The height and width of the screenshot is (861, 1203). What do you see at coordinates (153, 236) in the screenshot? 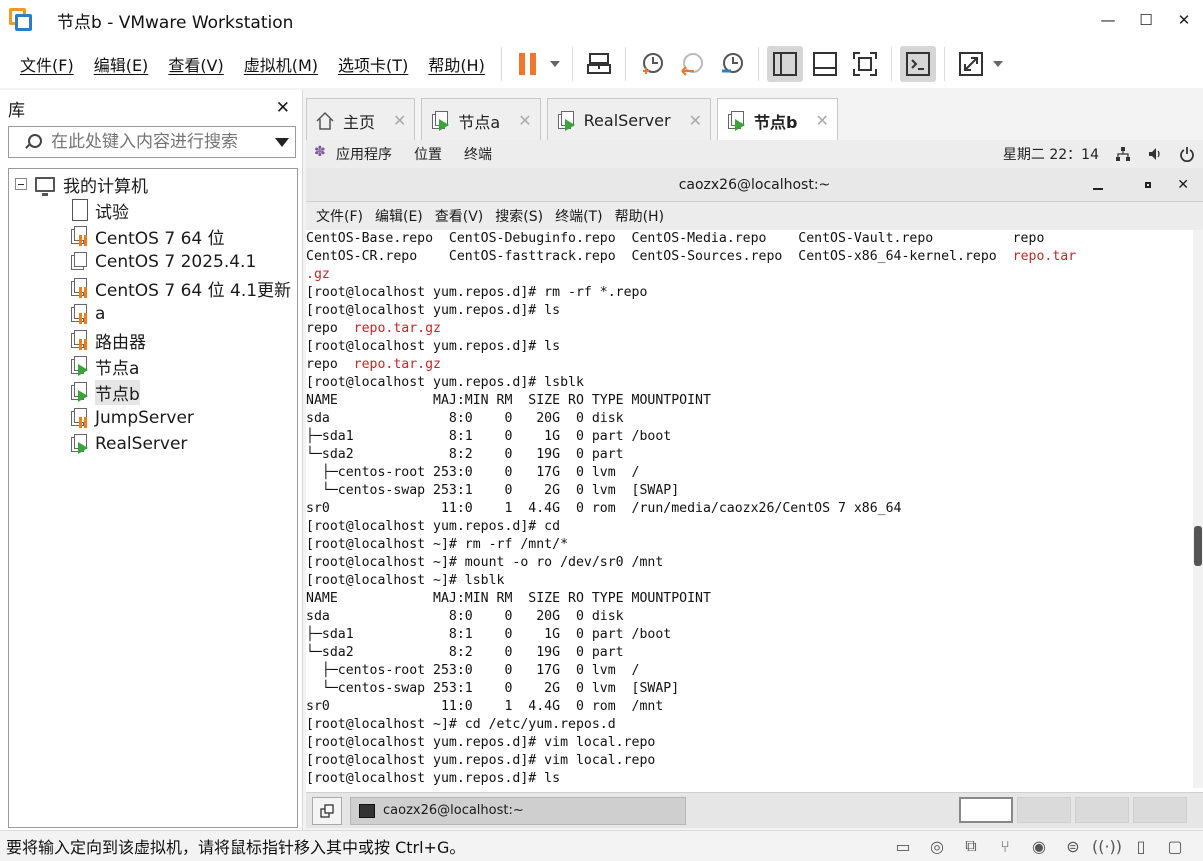
I see `tree-item-vm: CentOS 7 64 位` at bounding box center [153, 236].